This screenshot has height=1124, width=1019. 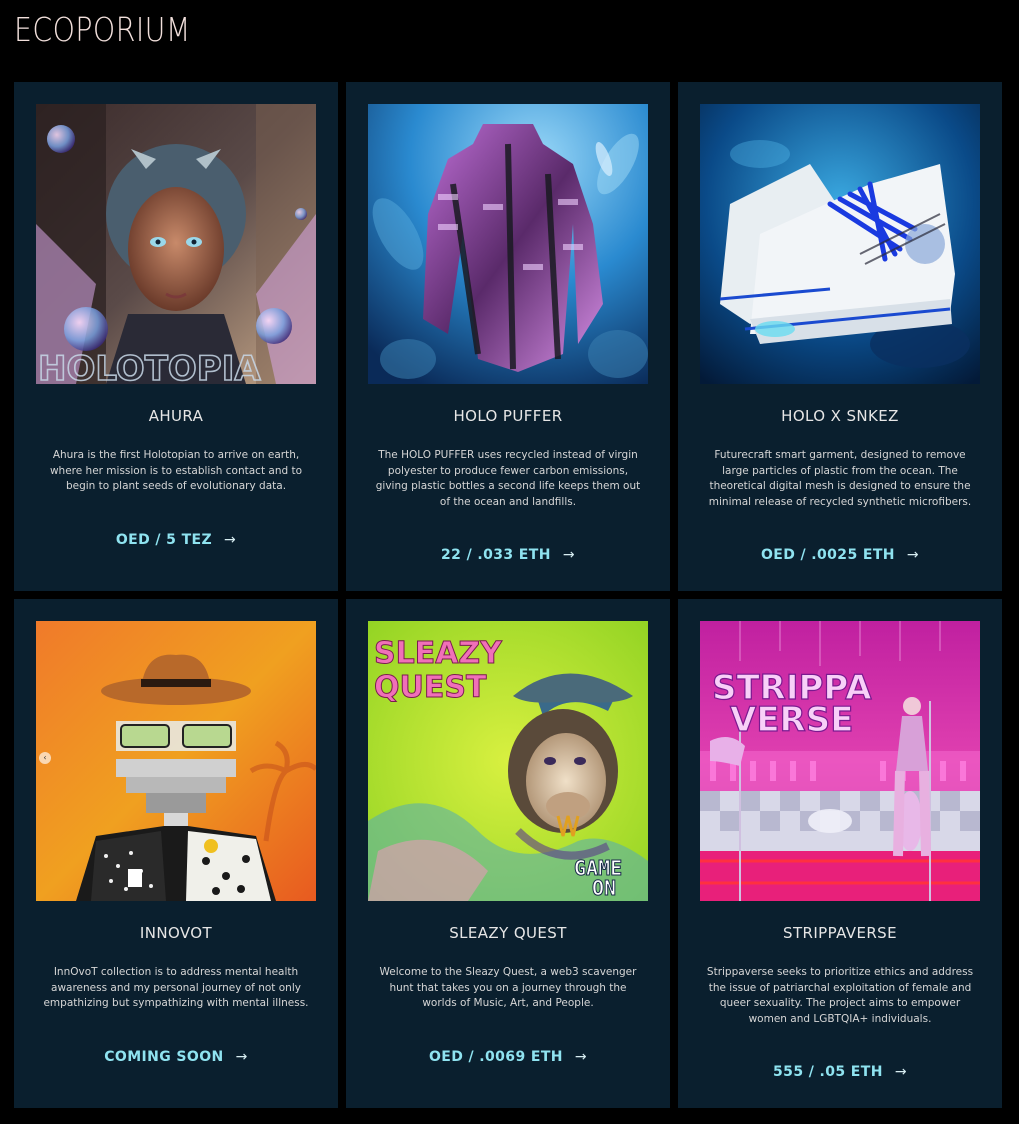 I want to click on product-image-strippaverse: STRIPPA VERSE, so click(x=840, y=761).